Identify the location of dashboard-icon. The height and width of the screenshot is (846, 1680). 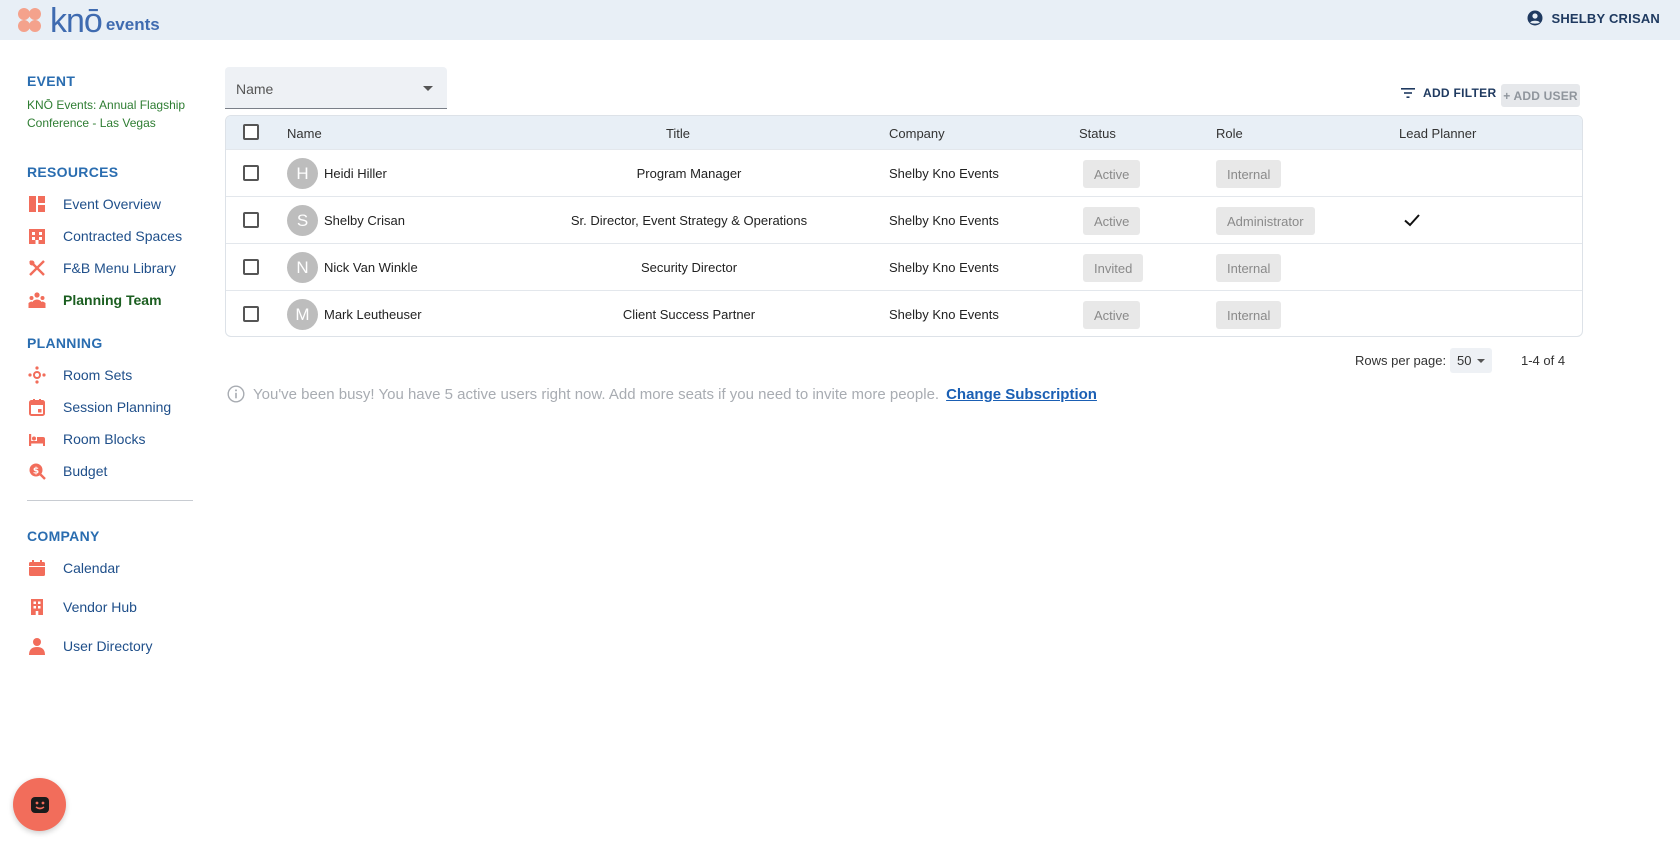
(37, 204).